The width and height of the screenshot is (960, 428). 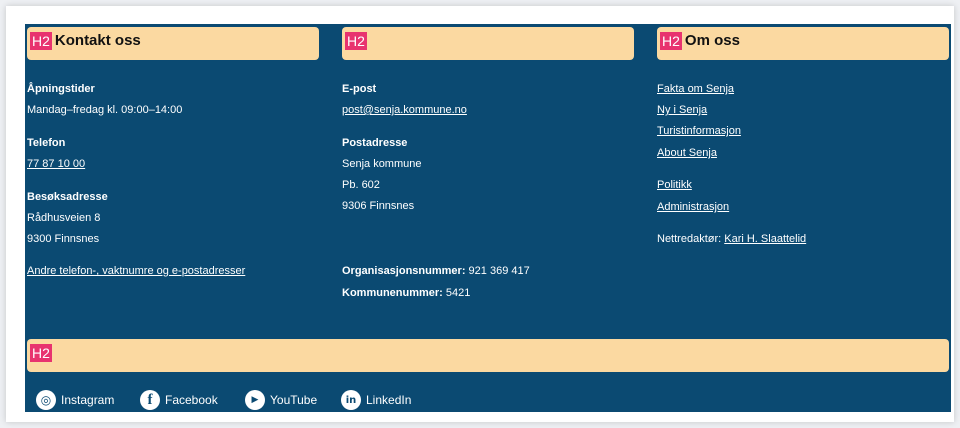 I want to click on link-turistinformasjon: Turistinformasjon, so click(x=699, y=131).